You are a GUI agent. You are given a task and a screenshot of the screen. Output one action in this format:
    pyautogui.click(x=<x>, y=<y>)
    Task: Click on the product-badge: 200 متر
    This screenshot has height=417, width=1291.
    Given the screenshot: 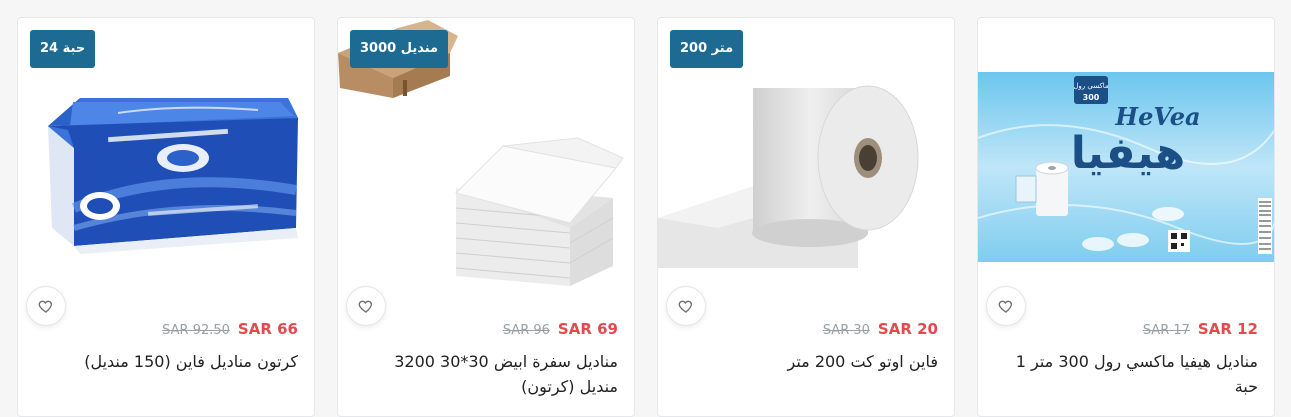 What is the action you would take?
    pyautogui.click(x=707, y=49)
    